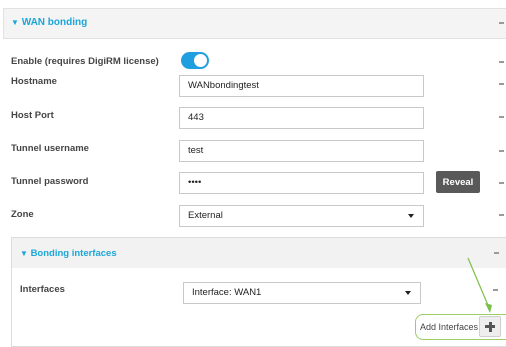 The image size is (506, 347). I want to click on add-interfaces-button, so click(490, 326).